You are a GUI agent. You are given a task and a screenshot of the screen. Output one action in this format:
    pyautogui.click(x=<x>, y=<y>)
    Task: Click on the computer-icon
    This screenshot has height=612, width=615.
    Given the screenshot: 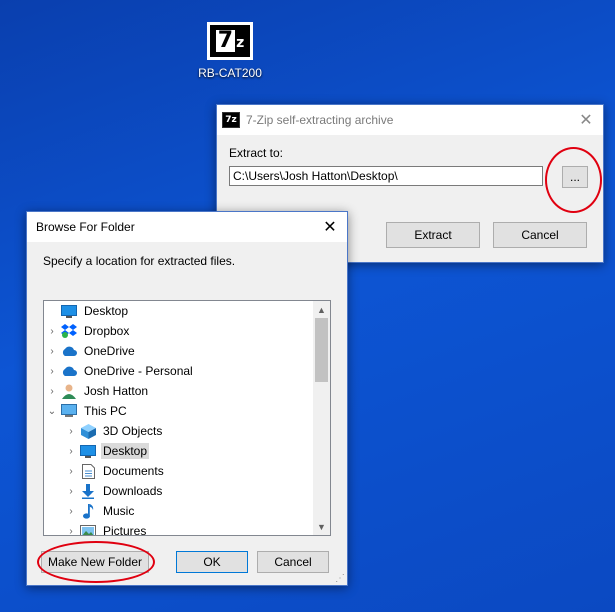 What is the action you would take?
    pyautogui.click(x=69, y=411)
    